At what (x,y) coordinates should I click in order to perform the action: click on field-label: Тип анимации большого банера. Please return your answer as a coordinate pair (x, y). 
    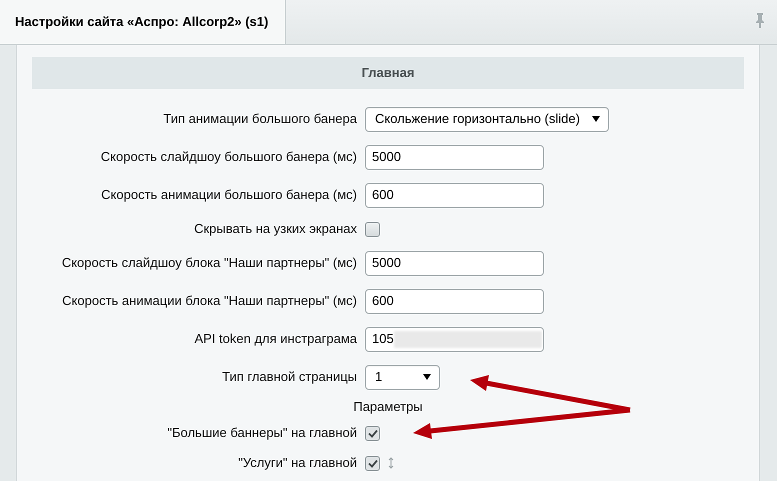
    Looking at the image, I should click on (260, 119).